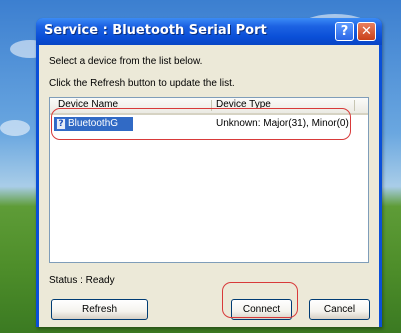  Describe the element at coordinates (282, 123) in the screenshot. I see `device-type: Unknown: Major(31), Minor(0)` at that location.